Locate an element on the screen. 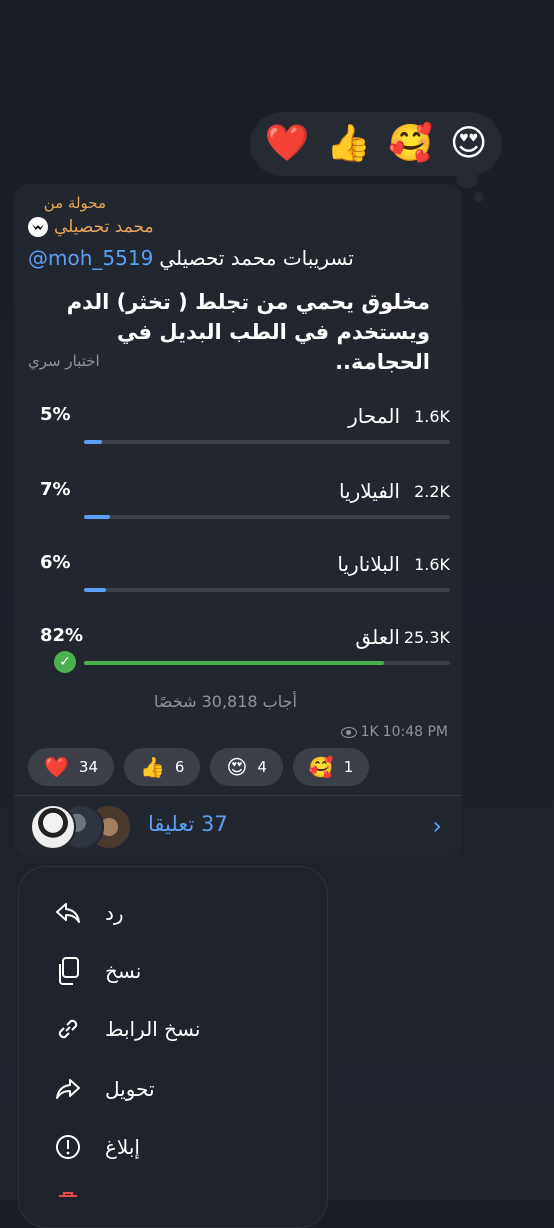 The height and width of the screenshot is (1228, 554). reactions-bar: ❤️ 34 👍 6 😍 4 🥰 1 is located at coordinates (199, 767).